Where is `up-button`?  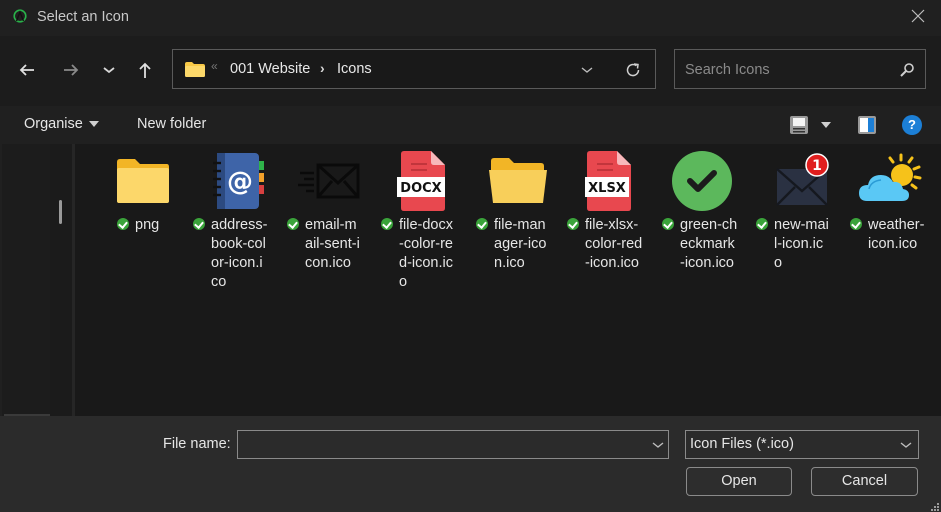 up-button is located at coordinates (145, 70).